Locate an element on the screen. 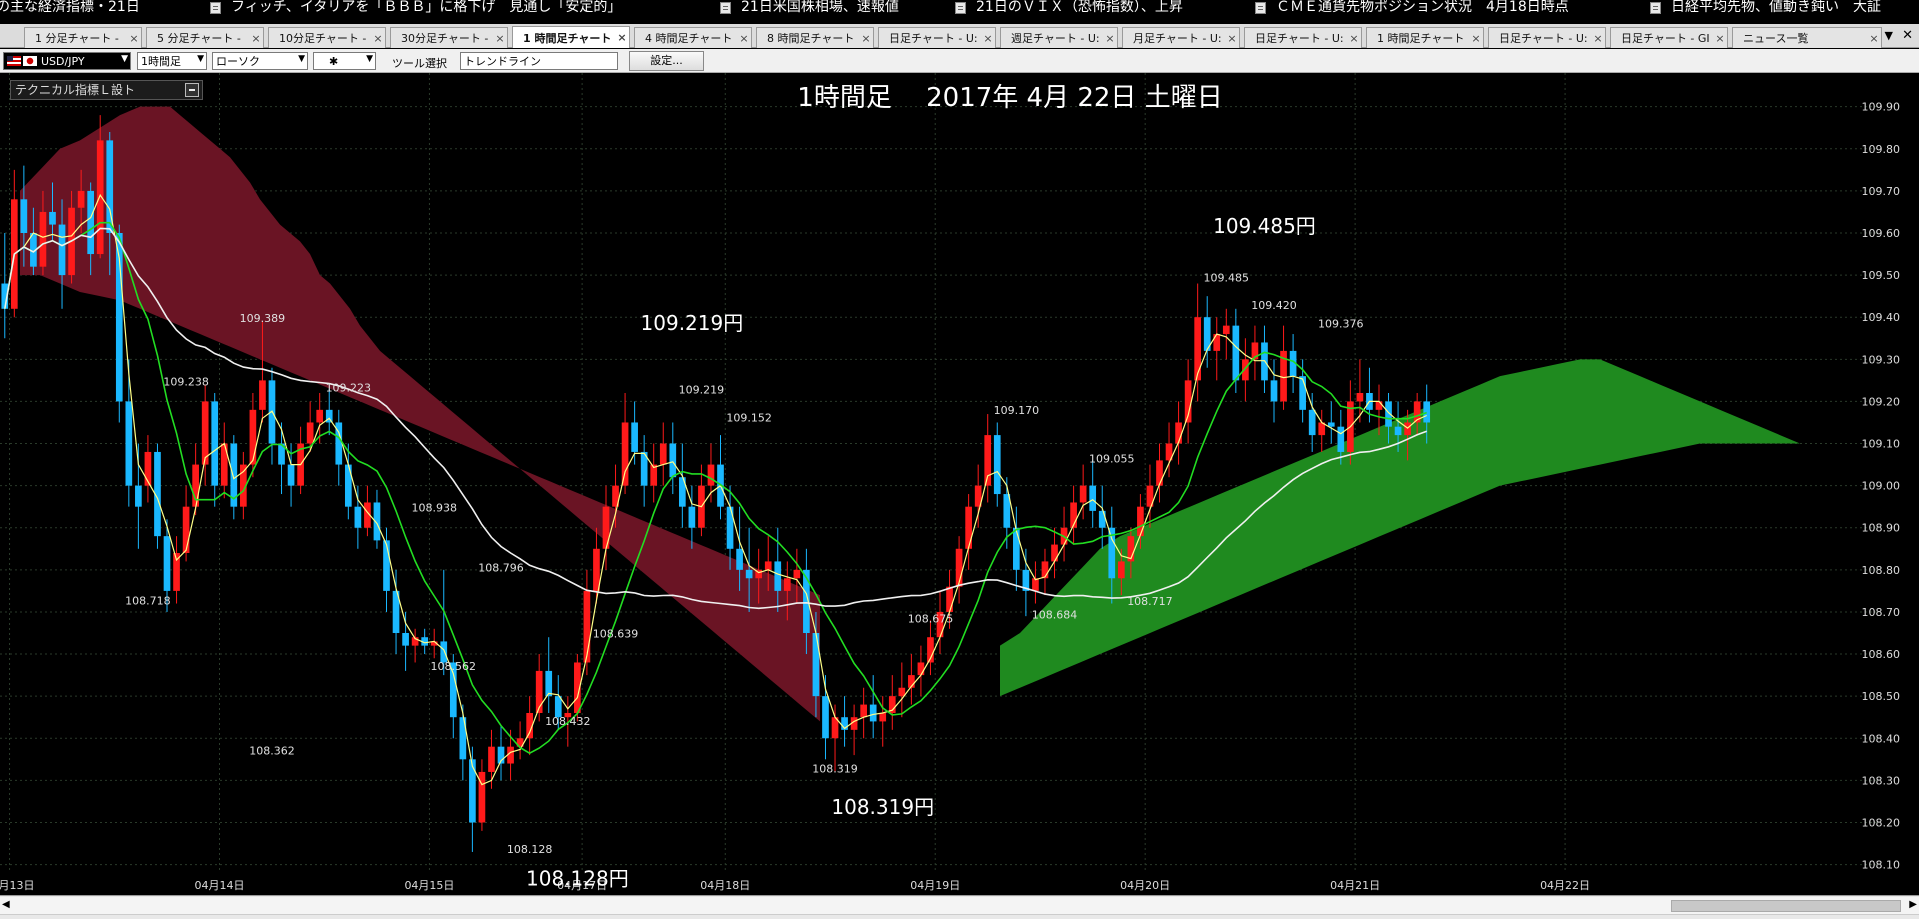  timeframe-select: 1時間足 ▼ is located at coordinates (172, 61).